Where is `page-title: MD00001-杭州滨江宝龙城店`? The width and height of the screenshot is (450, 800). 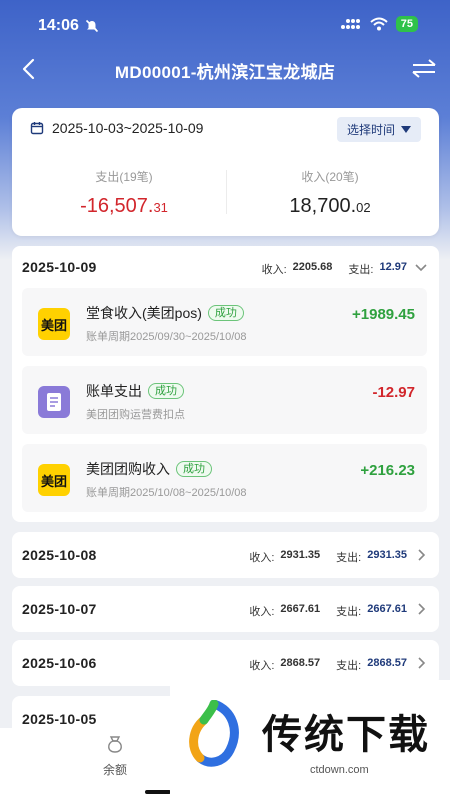
page-title: MD00001-杭州滨江宝龙城店 is located at coordinates (225, 72).